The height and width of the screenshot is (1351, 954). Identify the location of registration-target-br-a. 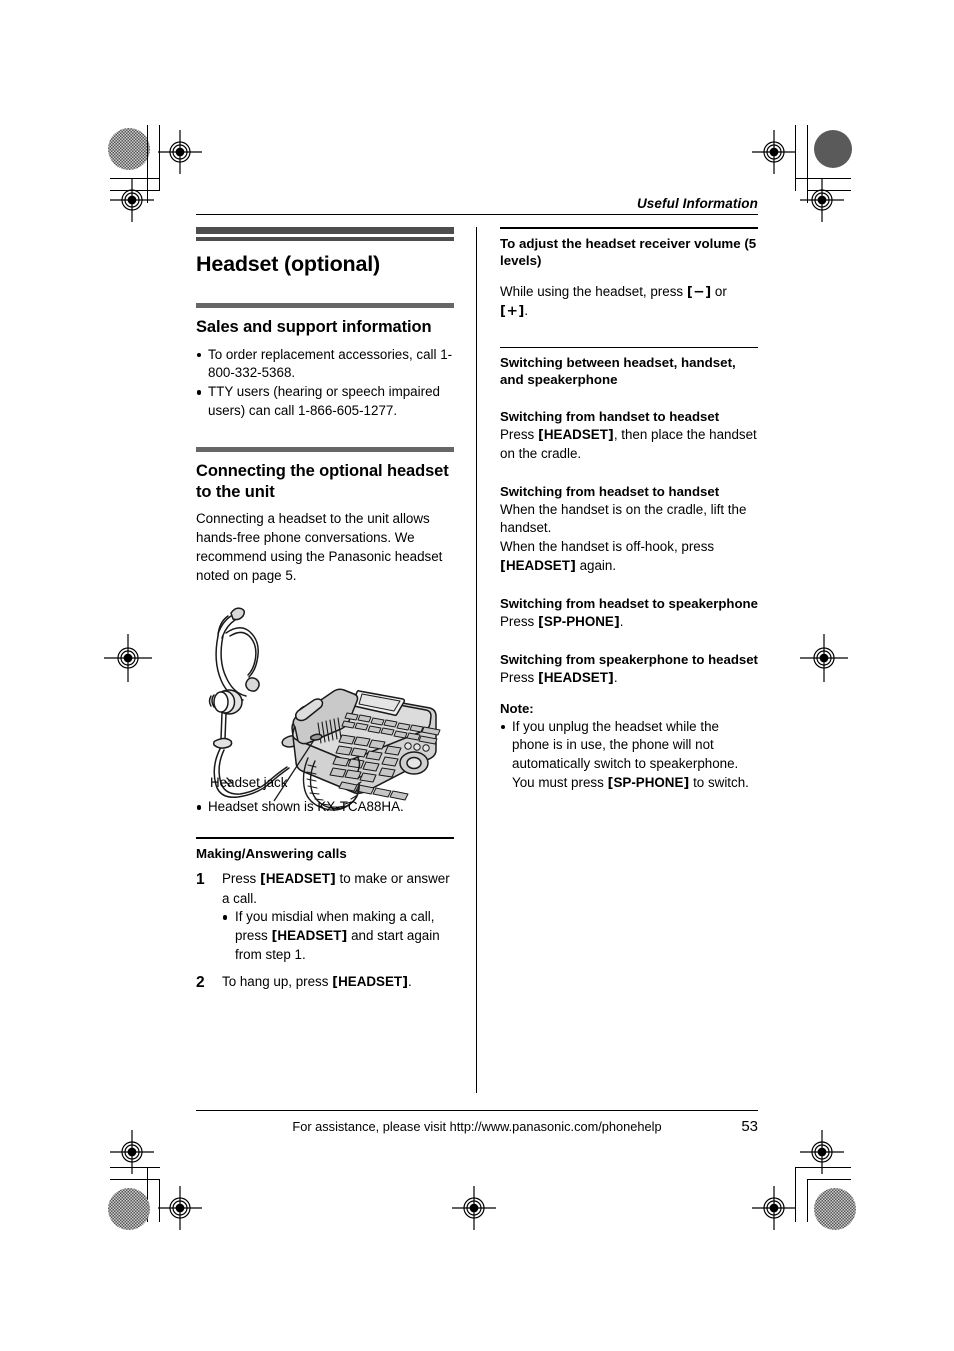
(822, 1152).